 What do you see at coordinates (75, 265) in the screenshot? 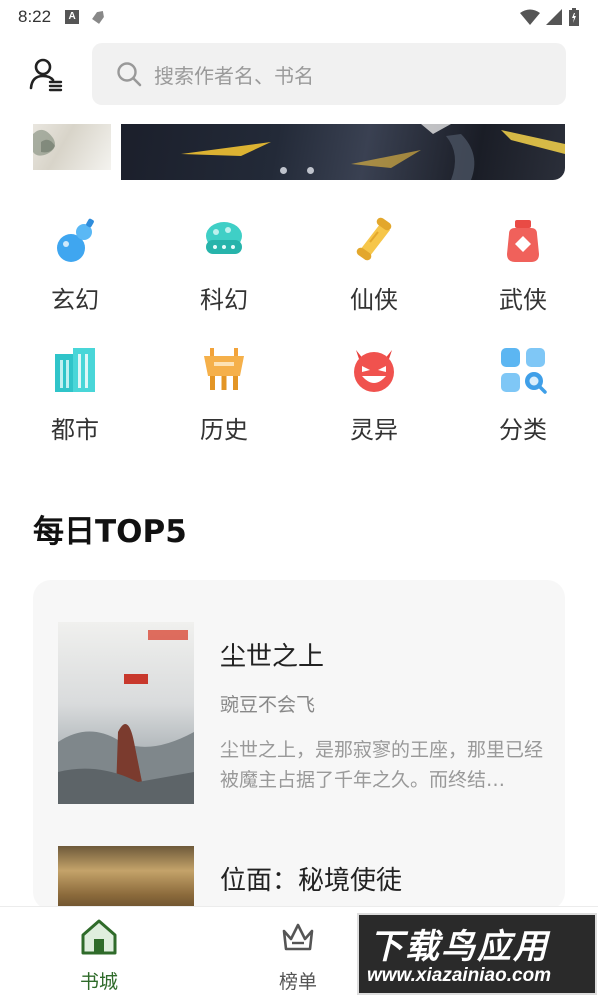
I see `category-xuanhuan: 玄幻` at bounding box center [75, 265].